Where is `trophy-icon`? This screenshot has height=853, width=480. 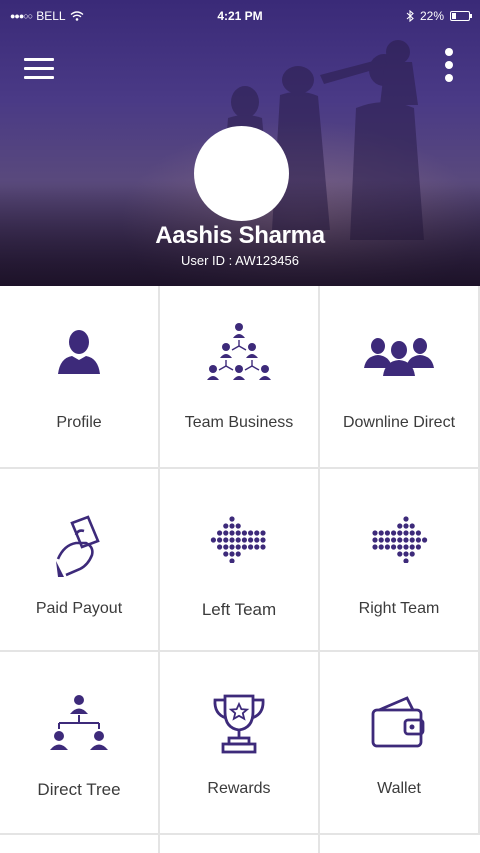
trophy-icon is located at coordinates (239, 724).